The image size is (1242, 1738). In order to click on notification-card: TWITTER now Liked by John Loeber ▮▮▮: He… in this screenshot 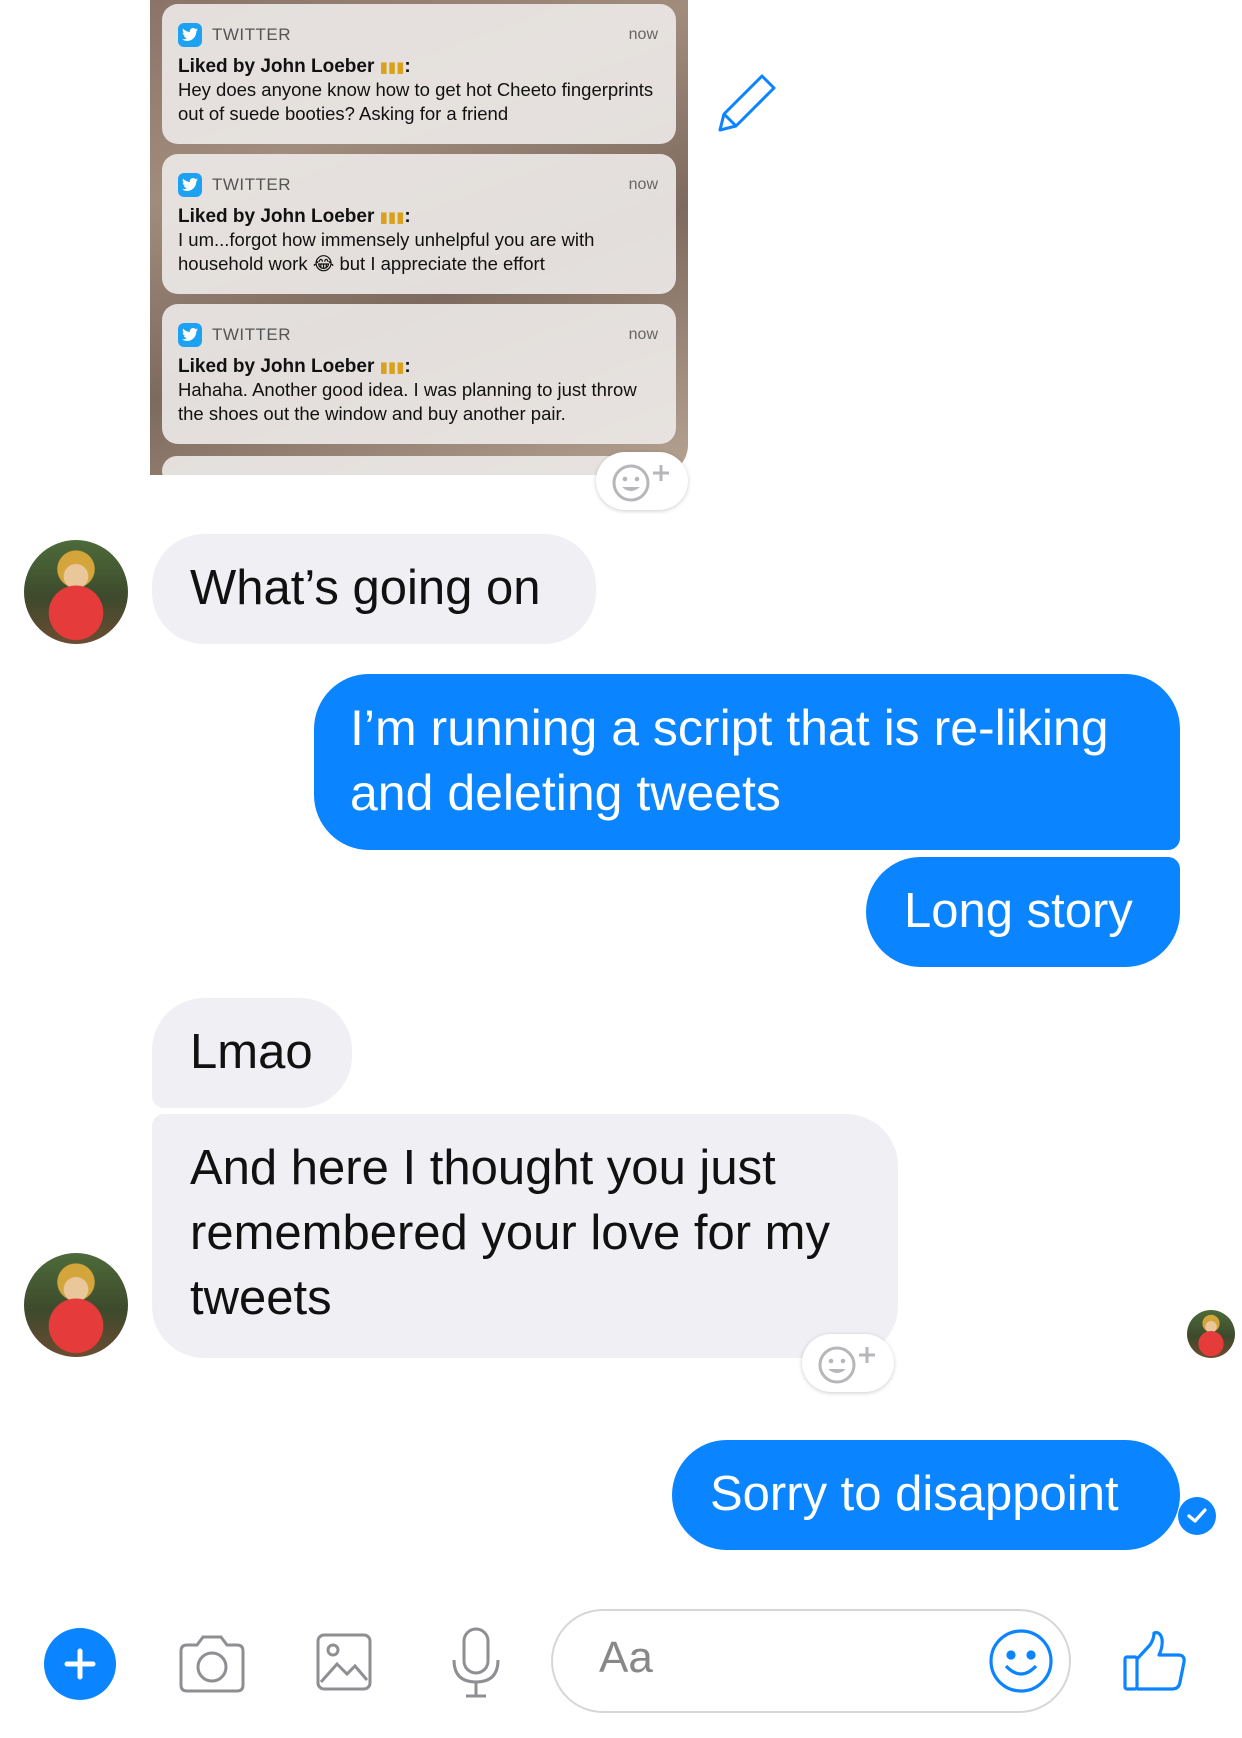, I will do `click(419, 74)`.